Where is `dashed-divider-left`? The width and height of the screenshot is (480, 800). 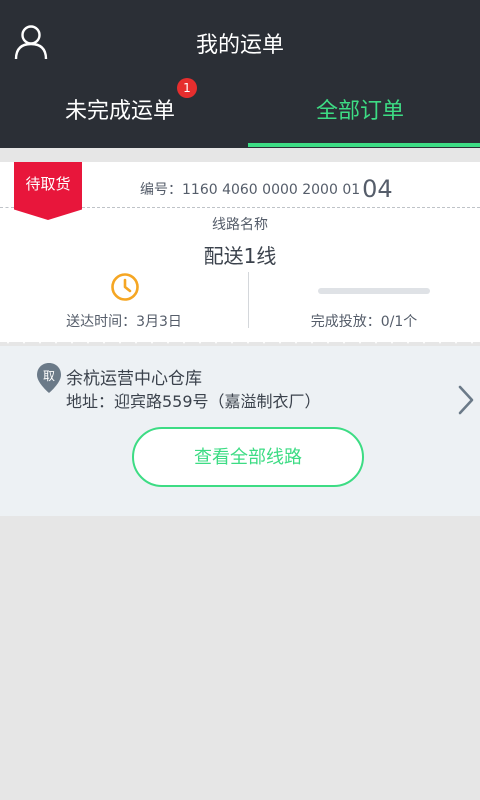 dashed-divider-left is located at coordinates (7, 207).